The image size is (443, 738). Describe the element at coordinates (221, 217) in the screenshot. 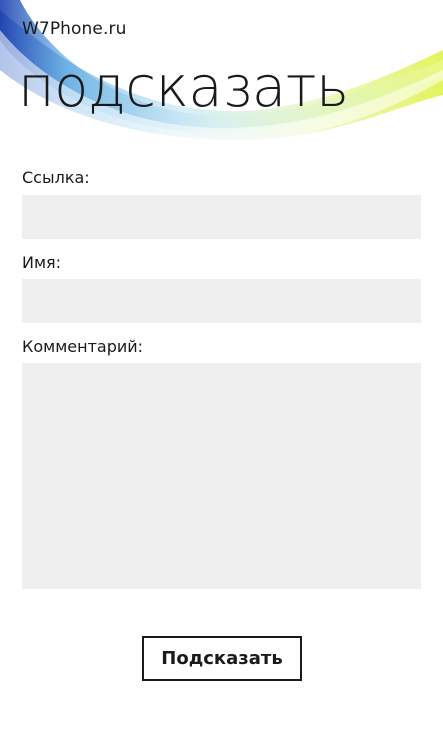

I see `link-input` at that location.